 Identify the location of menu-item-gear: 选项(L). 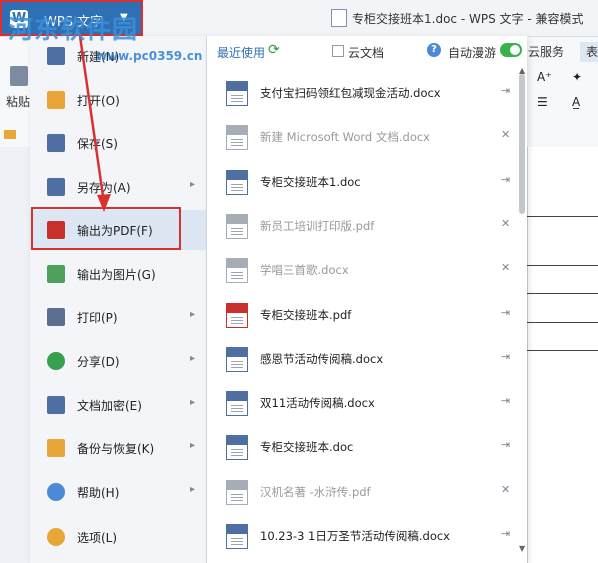
(118, 537).